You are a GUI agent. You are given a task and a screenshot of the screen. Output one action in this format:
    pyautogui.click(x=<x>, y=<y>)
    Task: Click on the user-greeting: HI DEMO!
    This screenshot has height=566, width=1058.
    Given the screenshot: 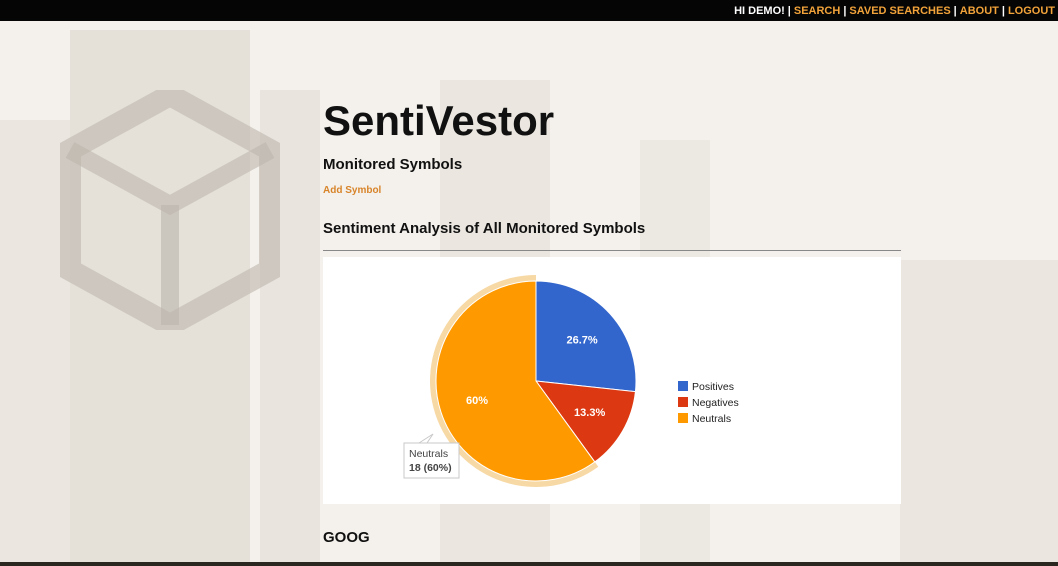 What is the action you would take?
    pyautogui.click(x=759, y=10)
    